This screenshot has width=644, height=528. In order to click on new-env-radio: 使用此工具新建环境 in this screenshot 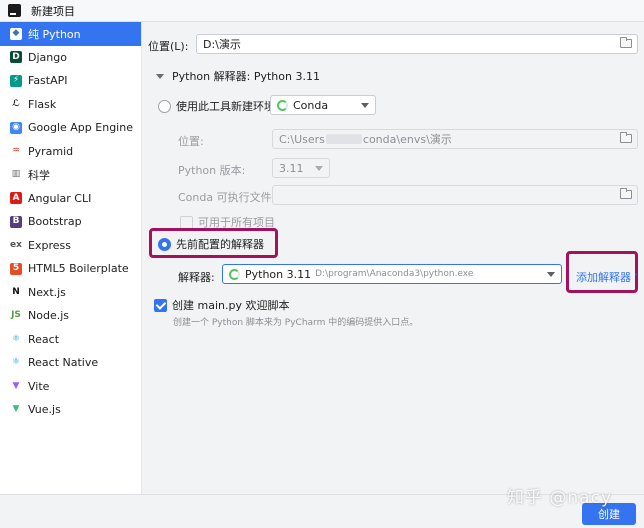, I will do `click(216, 106)`.